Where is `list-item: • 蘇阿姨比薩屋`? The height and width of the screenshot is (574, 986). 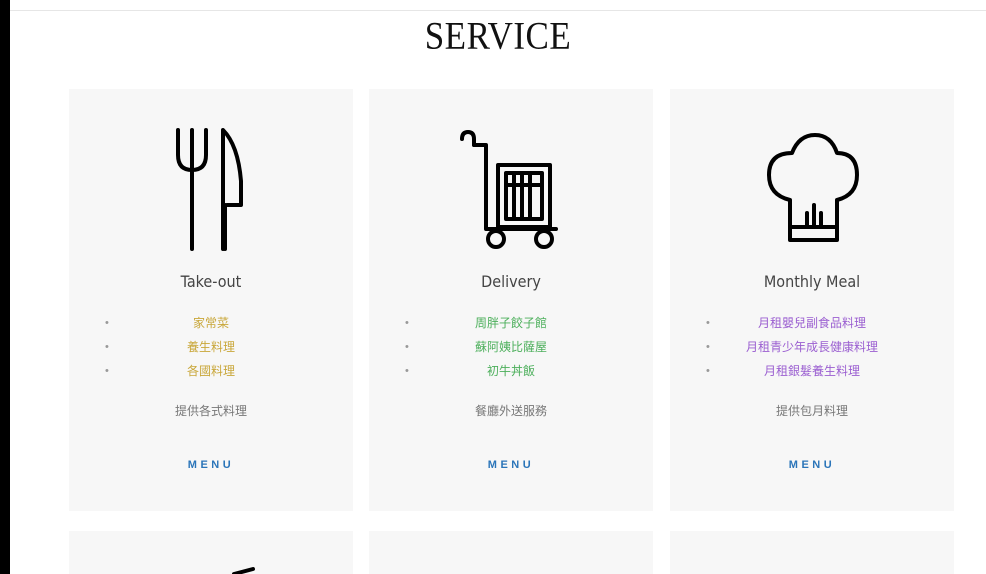
list-item: • 蘇阿姨比薩屋 is located at coordinates (511, 350).